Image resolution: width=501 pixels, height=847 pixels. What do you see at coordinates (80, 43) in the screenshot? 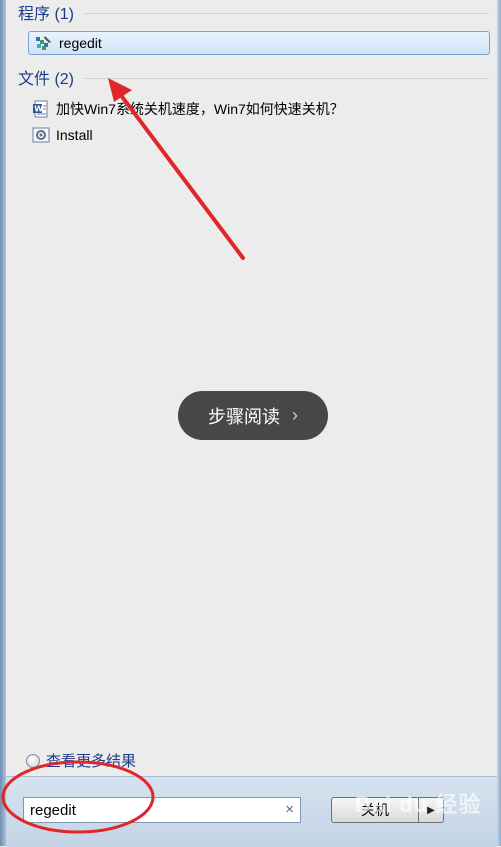
I see `result-item-label: regedit` at bounding box center [80, 43].